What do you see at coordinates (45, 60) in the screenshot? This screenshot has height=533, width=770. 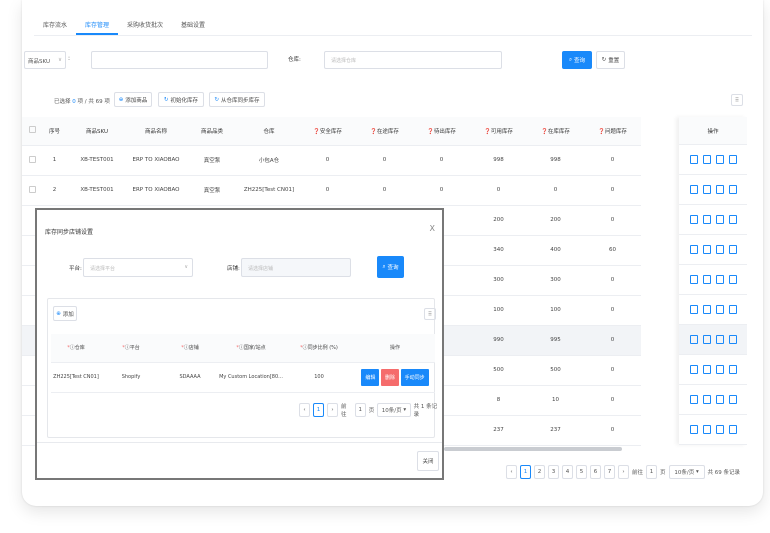 I see `sku-type-select: 商品SKU ∨` at bounding box center [45, 60].